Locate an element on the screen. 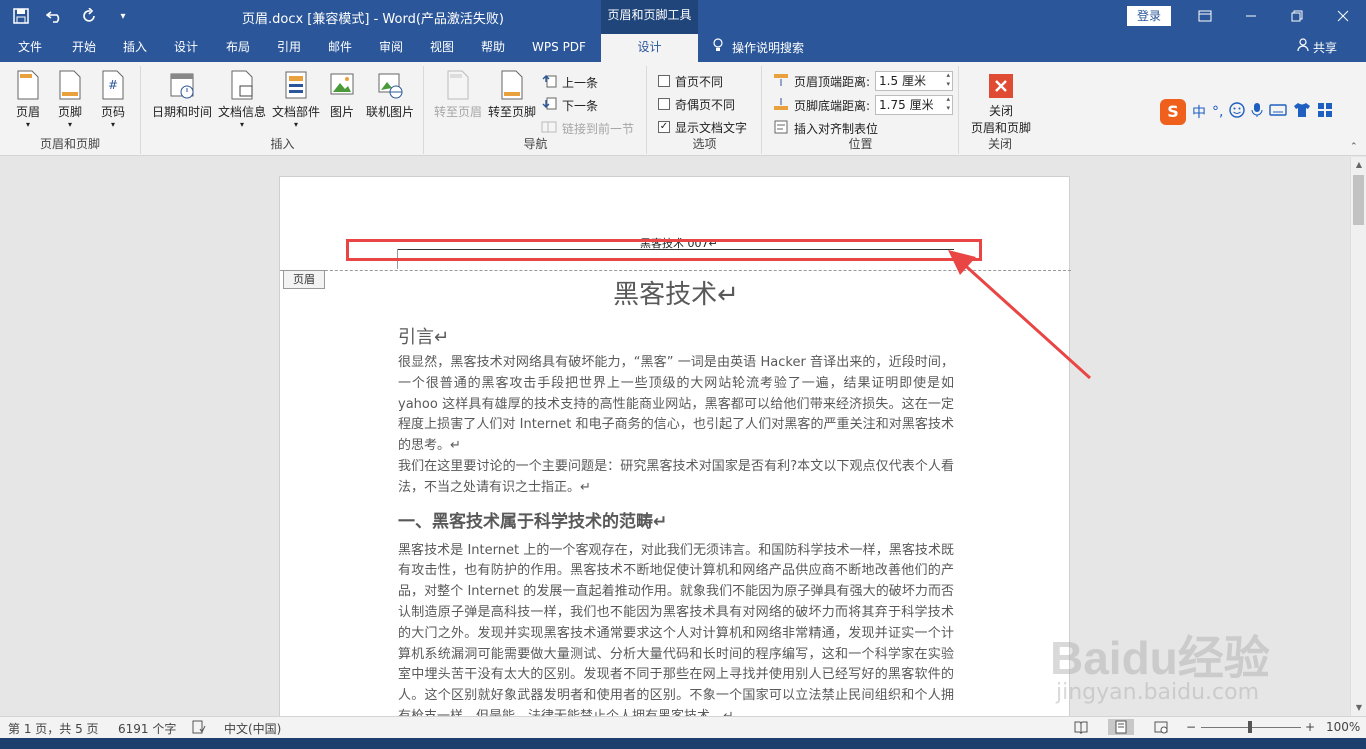  group-label-close: 关闭 is located at coordinates (999, 144).